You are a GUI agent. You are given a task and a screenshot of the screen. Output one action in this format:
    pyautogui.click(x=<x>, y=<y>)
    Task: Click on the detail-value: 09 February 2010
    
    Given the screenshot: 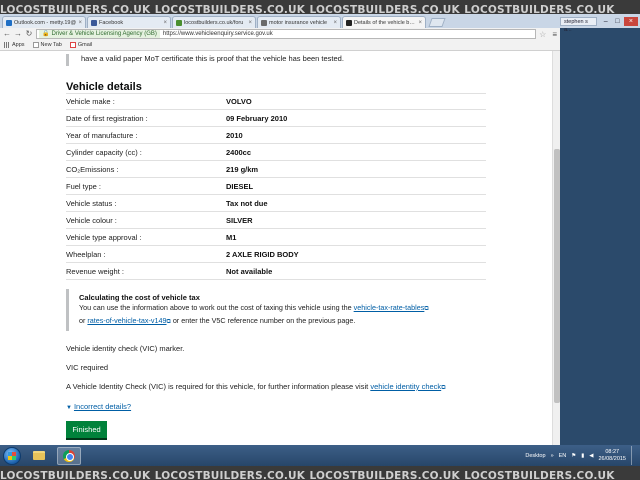 What is the action you would take?
    pyautogui.click(x=257, y=118)
    